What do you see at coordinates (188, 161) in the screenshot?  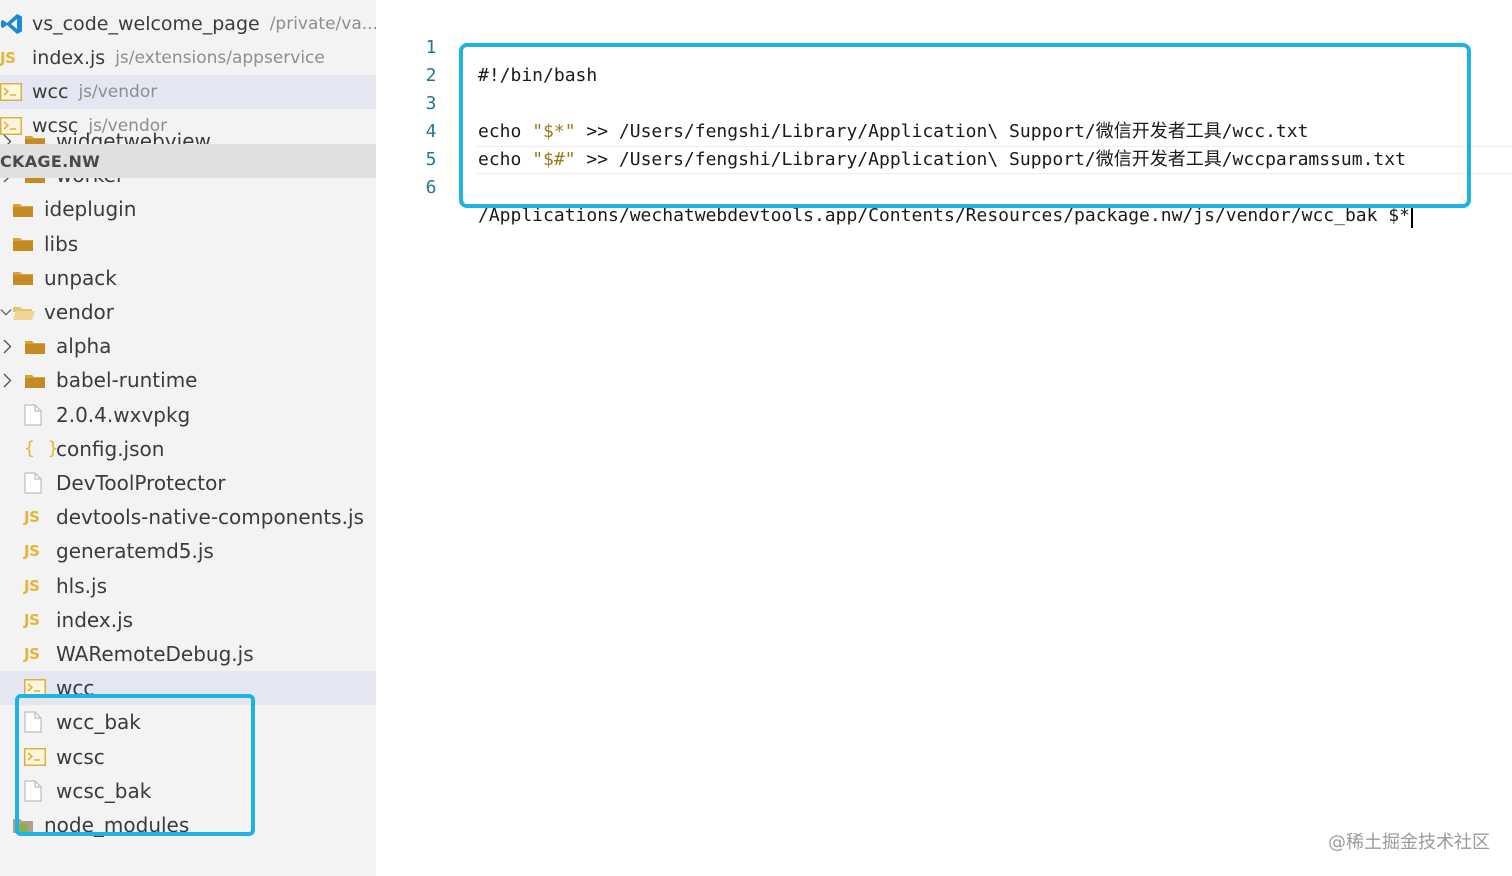 I see `section-header-package-nw: CKAGE.NW` at bounding box center [188, 161].